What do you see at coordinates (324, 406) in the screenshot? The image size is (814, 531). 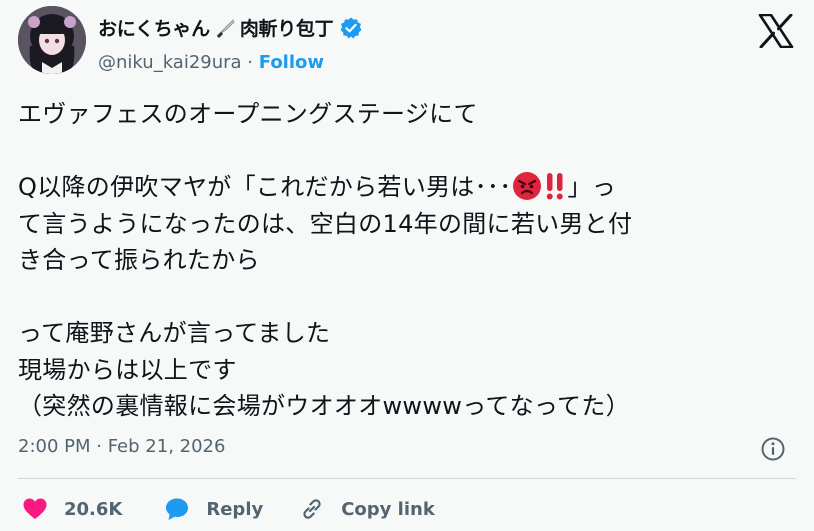 I see `tweet-line-7: （突然の裏情報に会場がウオオオwwwwってなってた）` at bounding box center [324, 406].